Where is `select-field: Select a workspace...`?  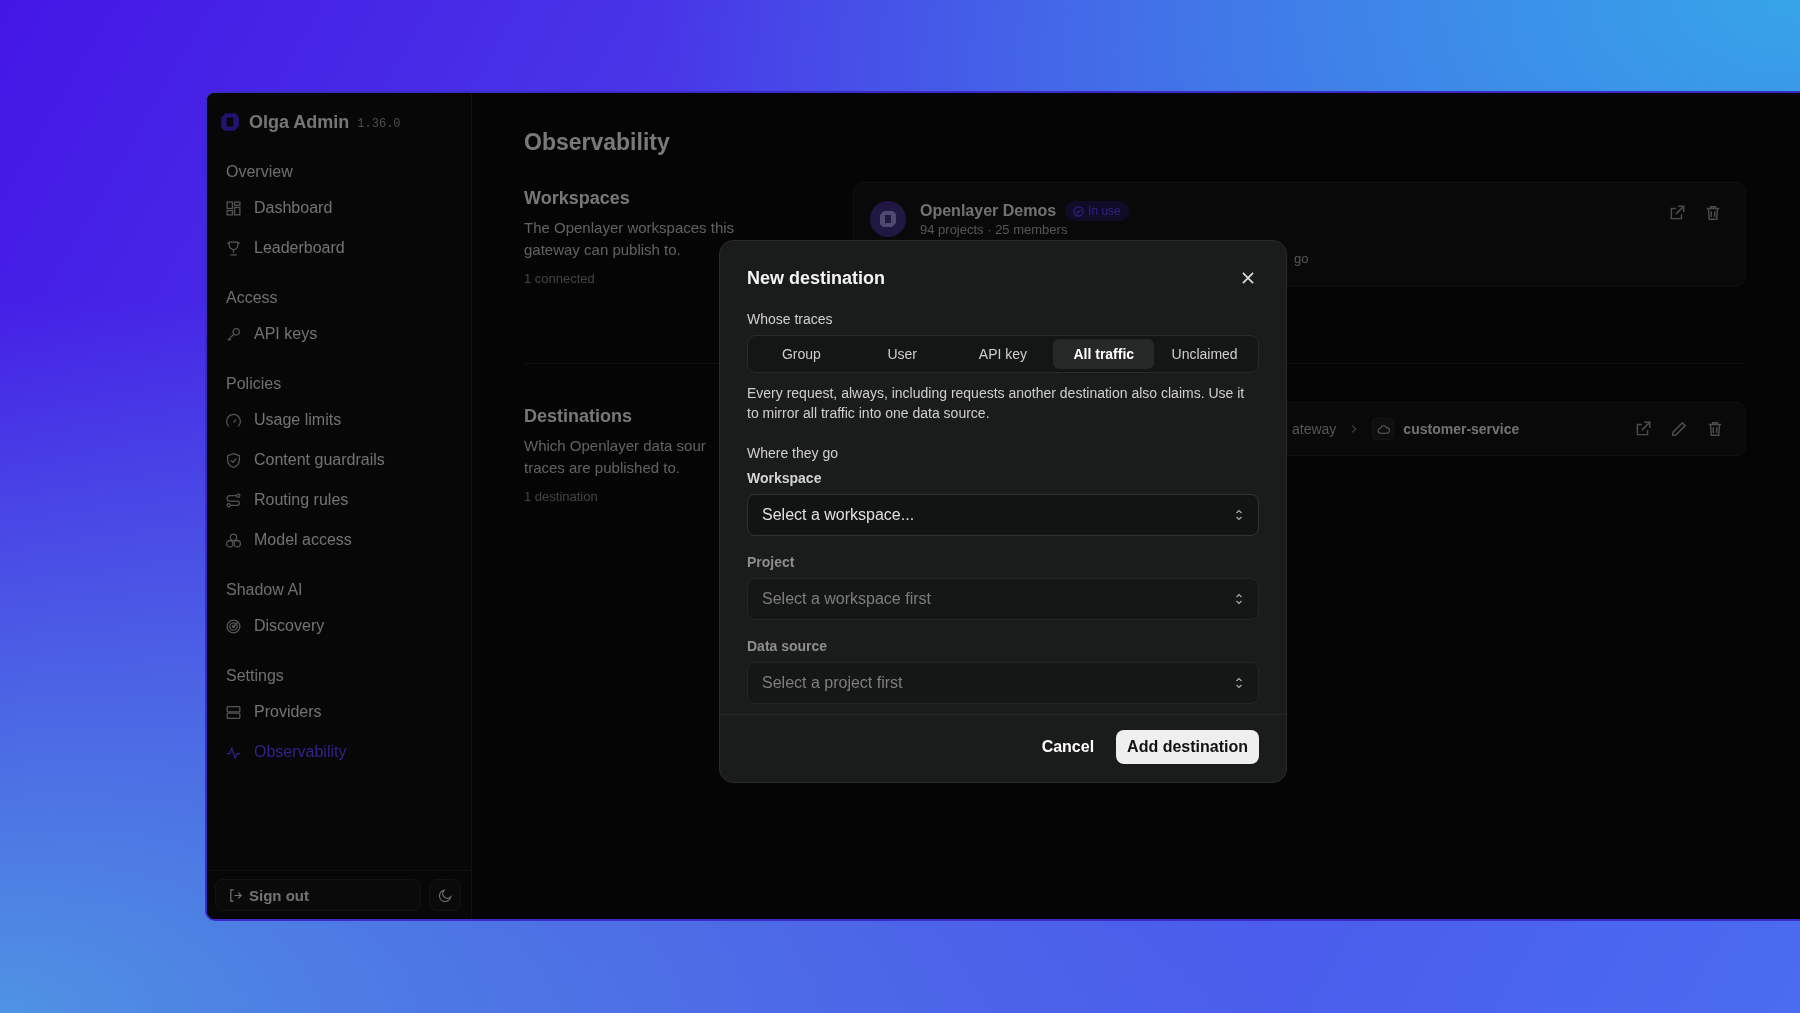 select-field: Select a workspace... is located at coordinates (1003, 515).